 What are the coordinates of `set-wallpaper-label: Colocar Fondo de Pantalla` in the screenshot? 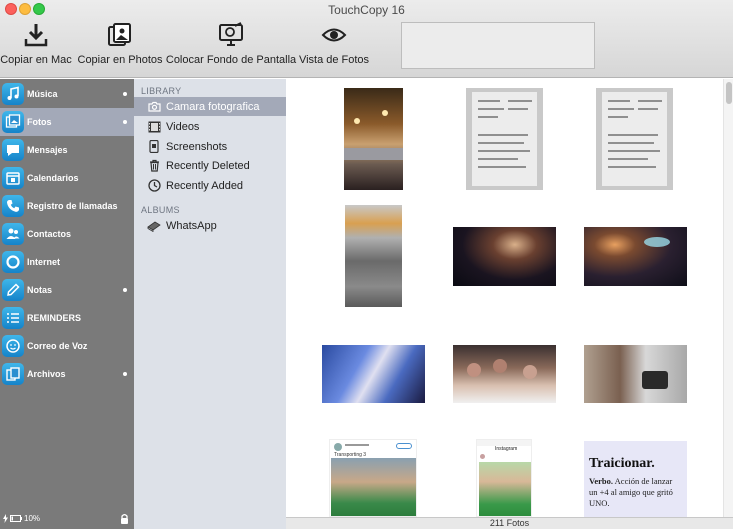 It's located at (231, 60).